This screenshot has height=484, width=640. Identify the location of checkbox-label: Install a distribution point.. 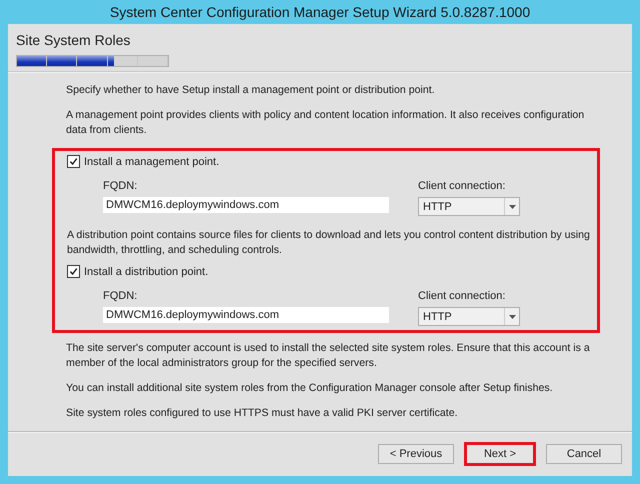
(146, 272).